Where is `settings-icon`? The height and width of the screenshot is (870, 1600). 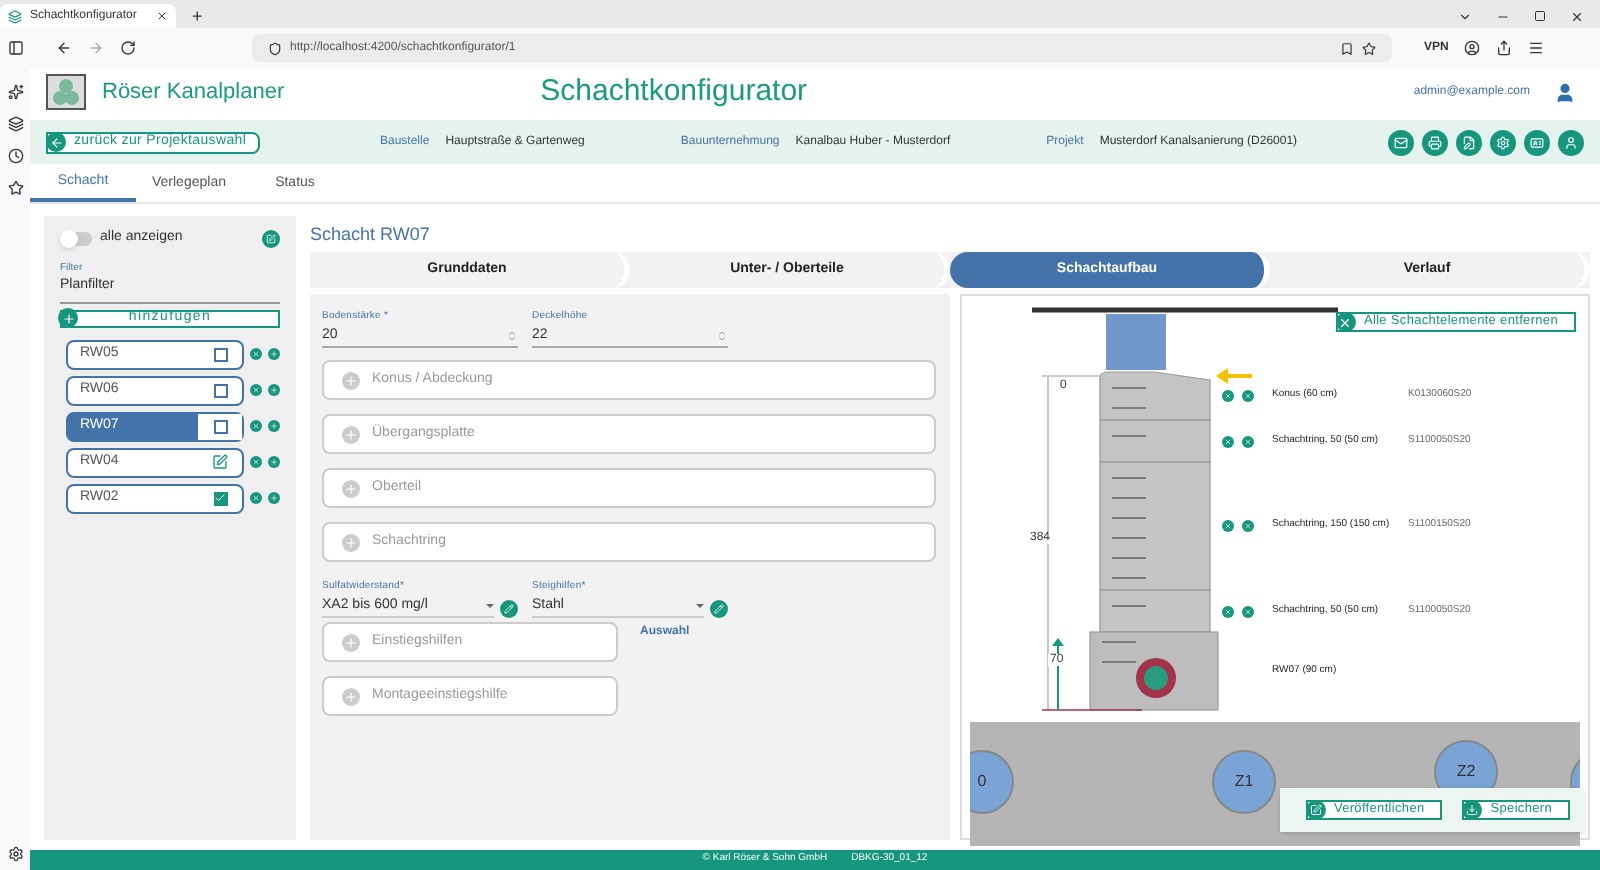 settings-icon is located at coordinates (15, 854).